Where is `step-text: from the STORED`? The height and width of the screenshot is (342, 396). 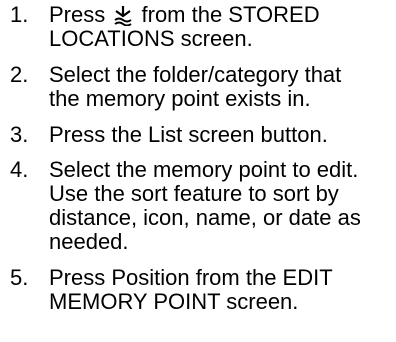
step-text: from the STORED is located at coordinates (230, 14).